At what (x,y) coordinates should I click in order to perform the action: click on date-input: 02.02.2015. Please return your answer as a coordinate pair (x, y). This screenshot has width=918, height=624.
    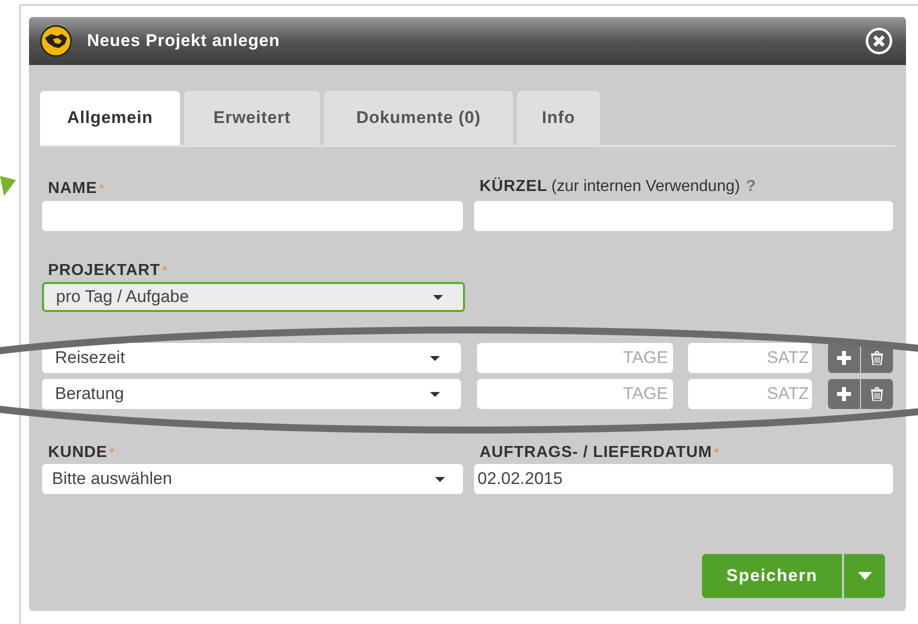
    Looking at the image, I should click on (683, 479).